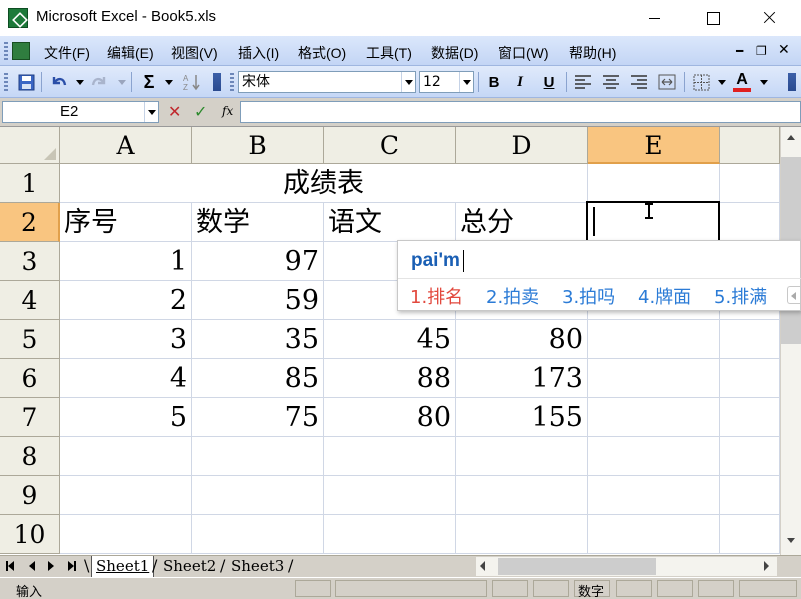 This screenshot has width=801, height=599. Describe the element at coordinates (126, 534) in the screenshot. I see `cell-a10` at that location.